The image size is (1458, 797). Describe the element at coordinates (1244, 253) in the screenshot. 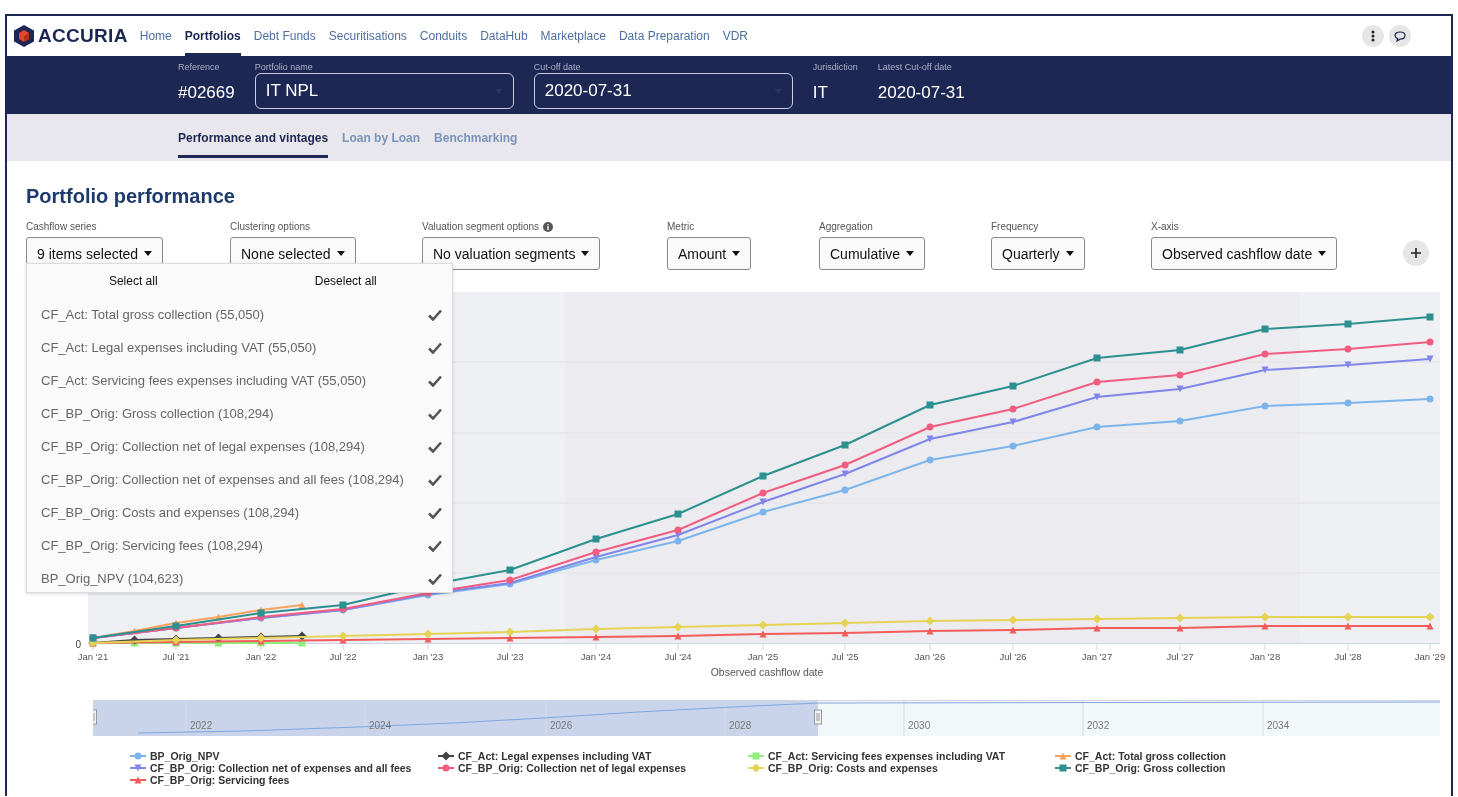

I see `dropdown-button: Observed cashflow date` at that location.